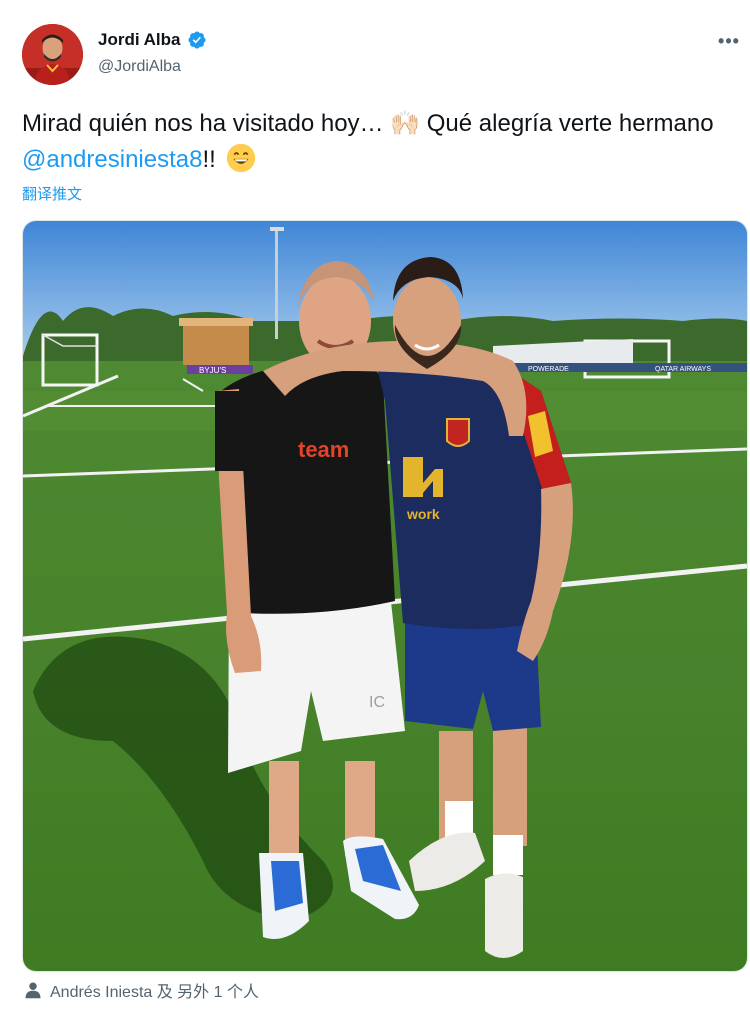  What do you see at coordinates (112, 159) in the screenshot?
I see `mention-link: @andresiniesta8` at bounding box center [112, 159].